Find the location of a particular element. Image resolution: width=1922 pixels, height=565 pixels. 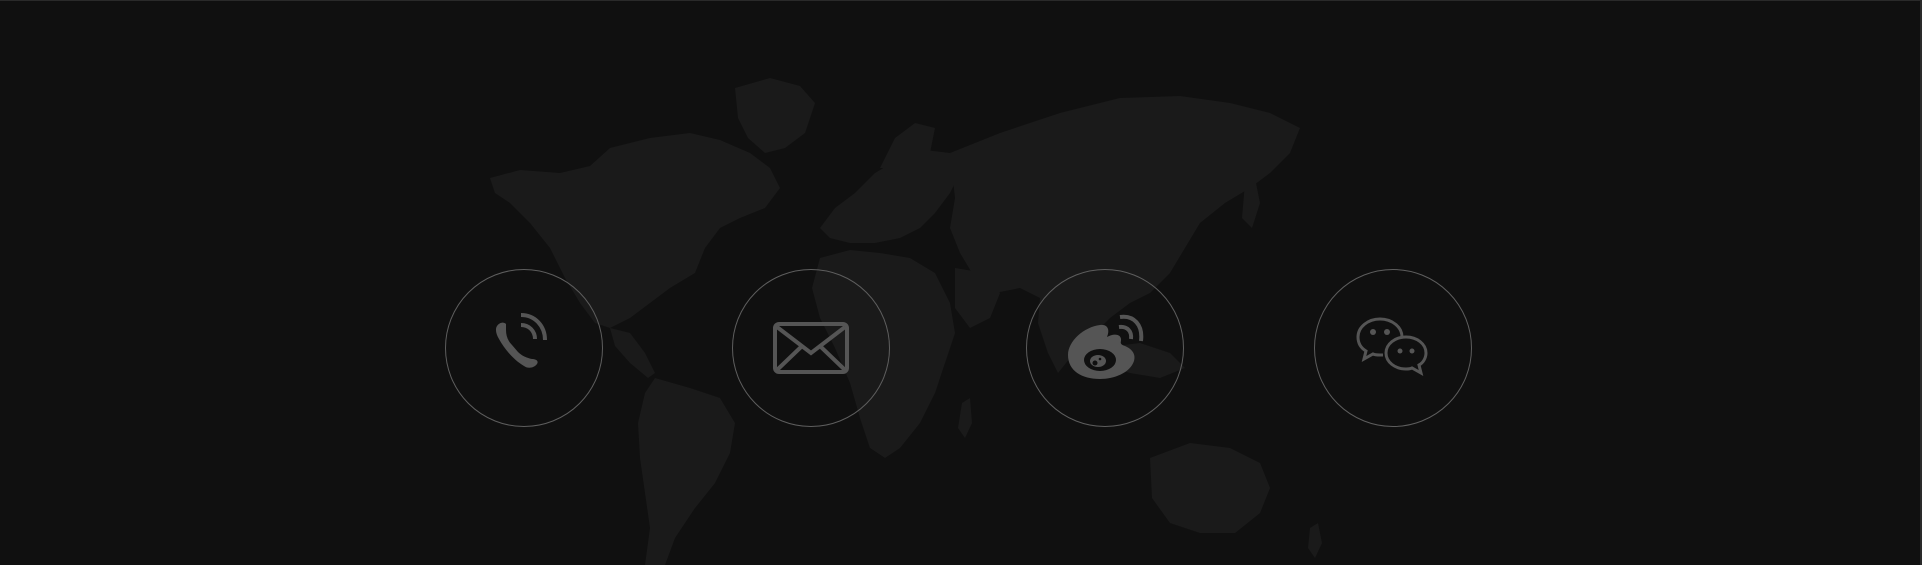

wechat-button is located at coordinates (1393, 348).